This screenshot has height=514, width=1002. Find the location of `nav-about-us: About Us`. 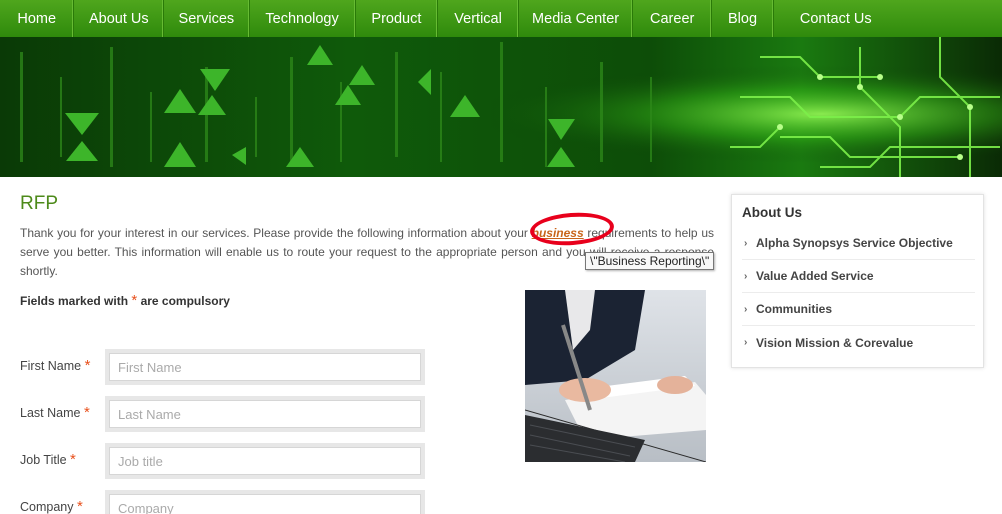

nav-about-us: About Us is located at coordinates (119, 18).